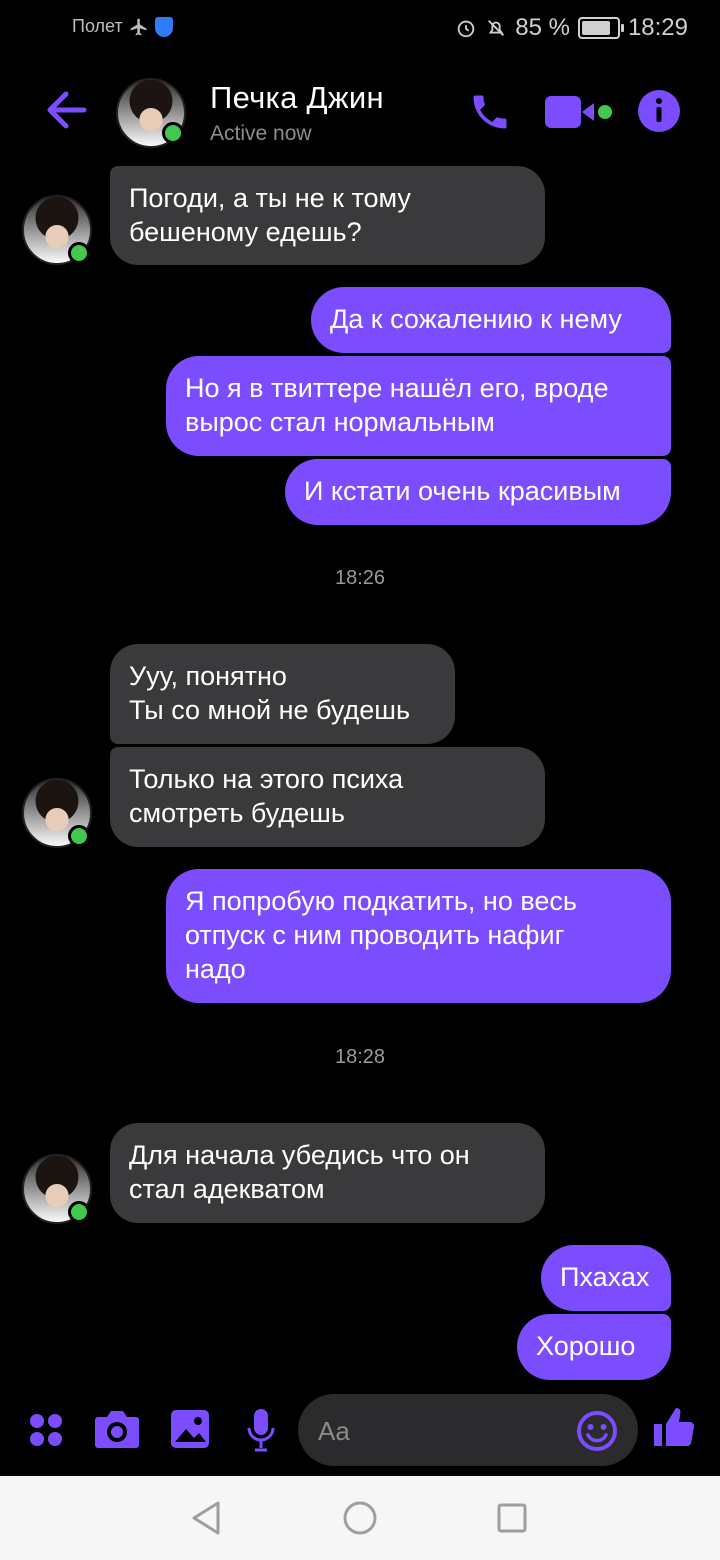 This screenshot has height=1560, width=720. I want to click on chat-header: Печка Джин Active now, so click(360, 112).